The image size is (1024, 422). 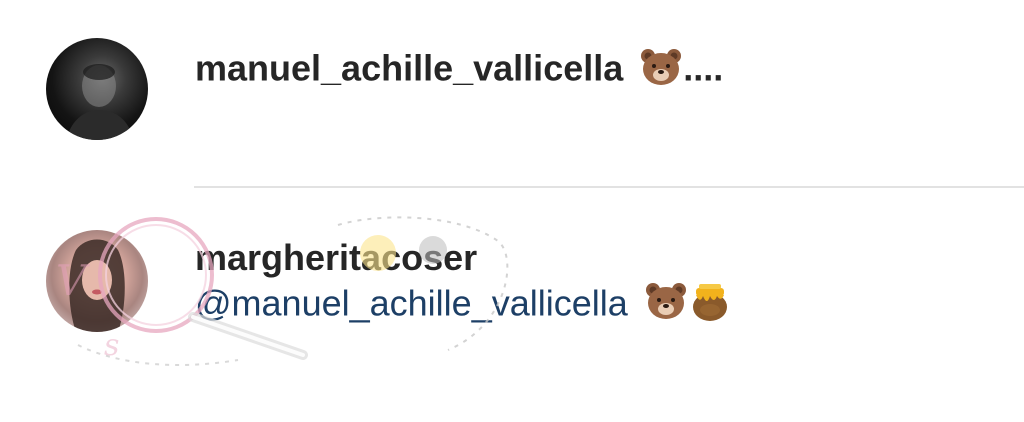 I want to click on comment-divider, so click(x=609, y=187).